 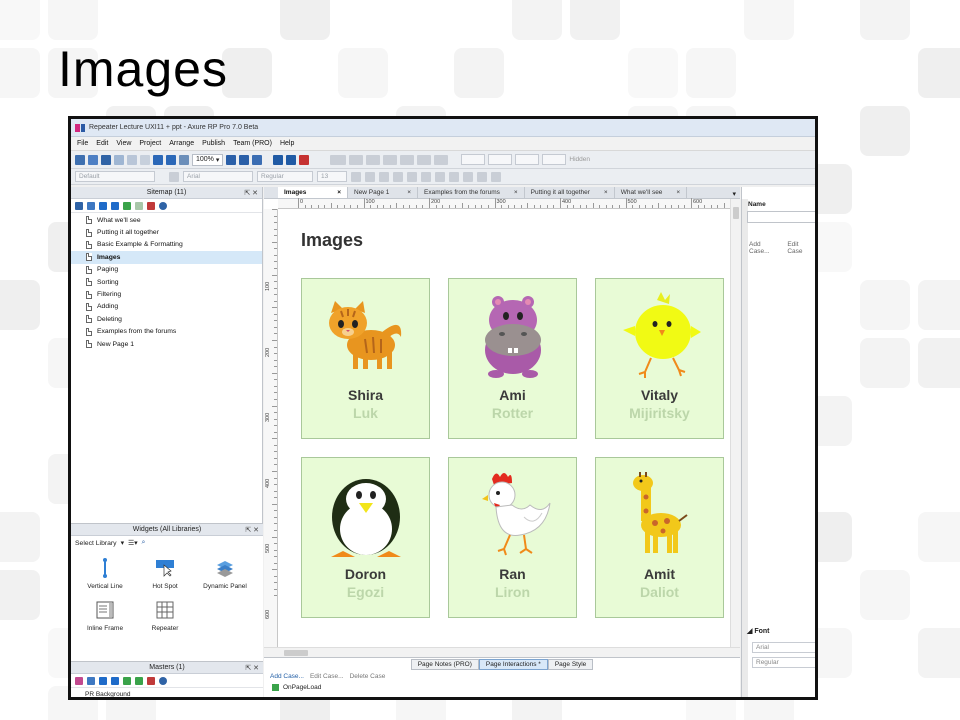 What do you see at coordinates (171, 159) in the screenshot?
I see `redo-icon` at bounding box center [171, 159].